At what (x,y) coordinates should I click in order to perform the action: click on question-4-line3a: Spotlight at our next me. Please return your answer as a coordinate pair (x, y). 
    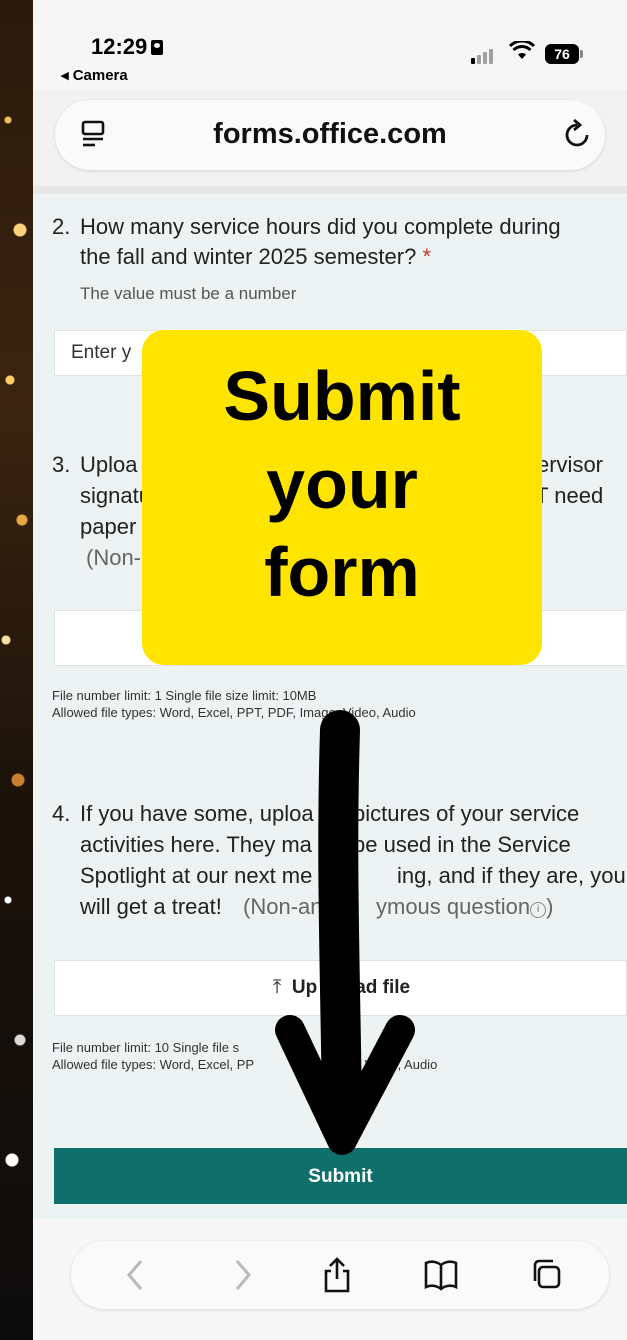
    Looking at the image, I should click on (196, 875).